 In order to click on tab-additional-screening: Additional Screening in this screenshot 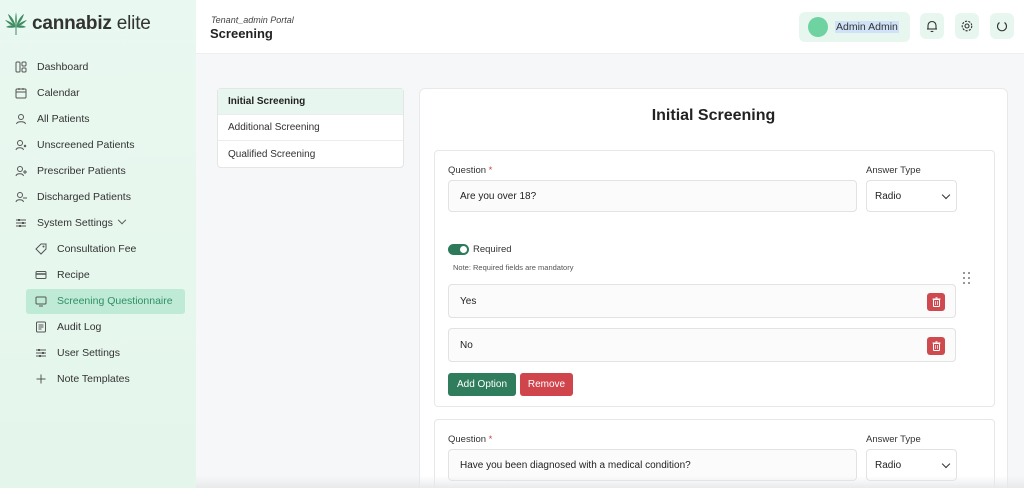, I will do `click(310, 128)`.